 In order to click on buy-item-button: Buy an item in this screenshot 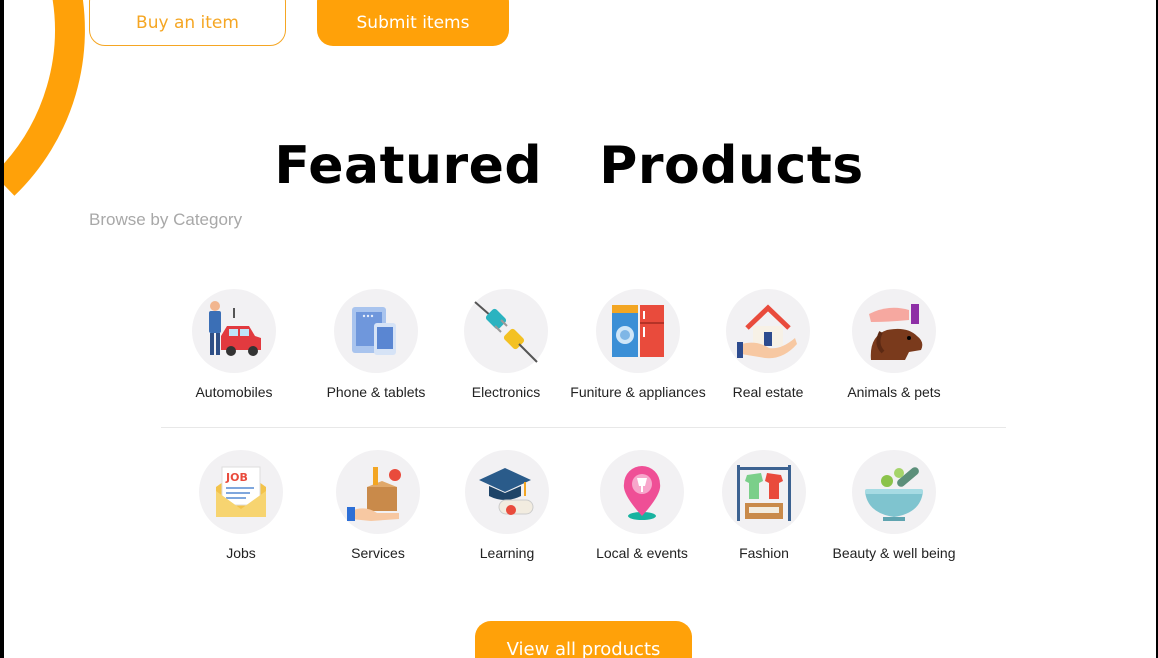, I will do `click(187, 23)`.